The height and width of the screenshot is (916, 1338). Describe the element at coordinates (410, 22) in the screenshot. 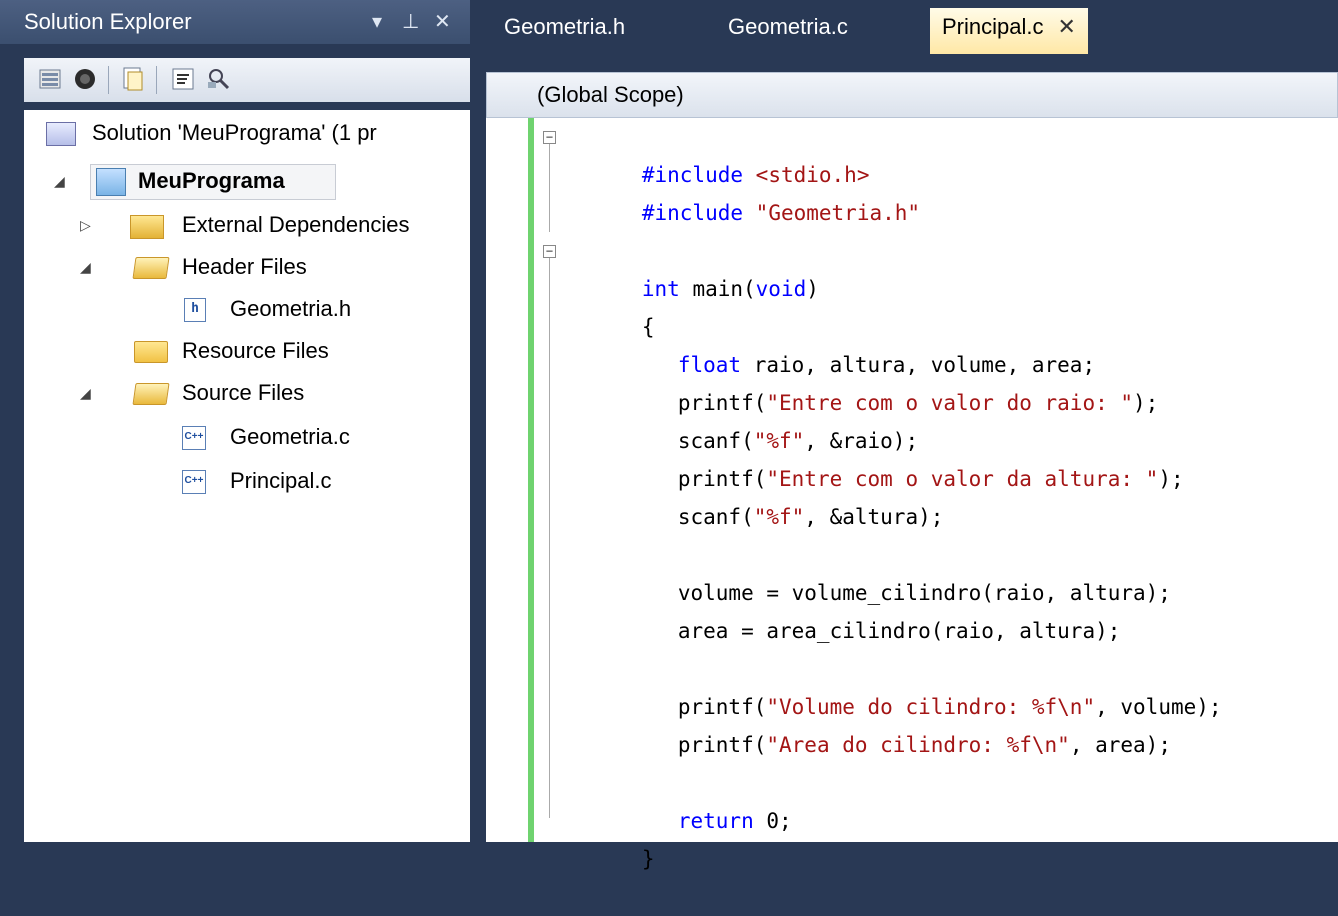

I see `pin-icon: ⊥` at that location.